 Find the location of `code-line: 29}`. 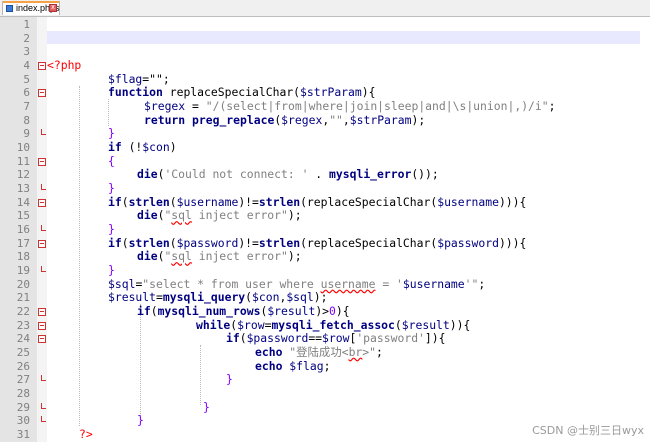

code-line: 29} is located at coordinates (325, 407).